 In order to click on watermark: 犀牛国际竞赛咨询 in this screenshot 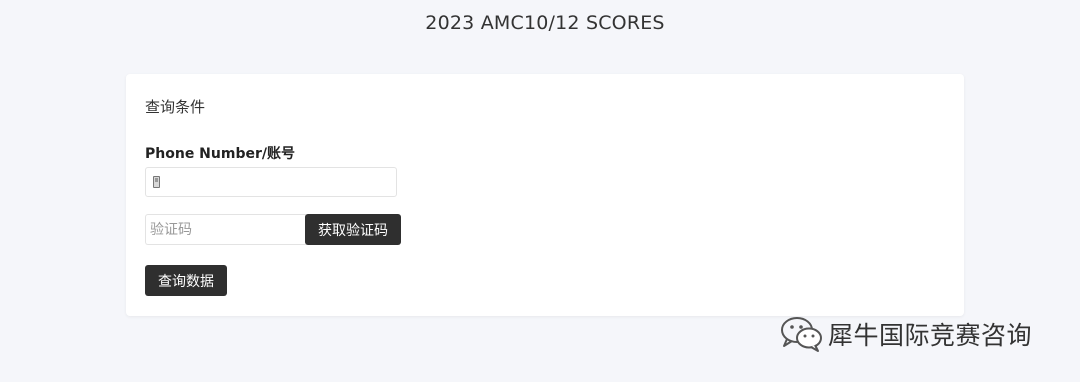, I will do `click(905, 334)`.